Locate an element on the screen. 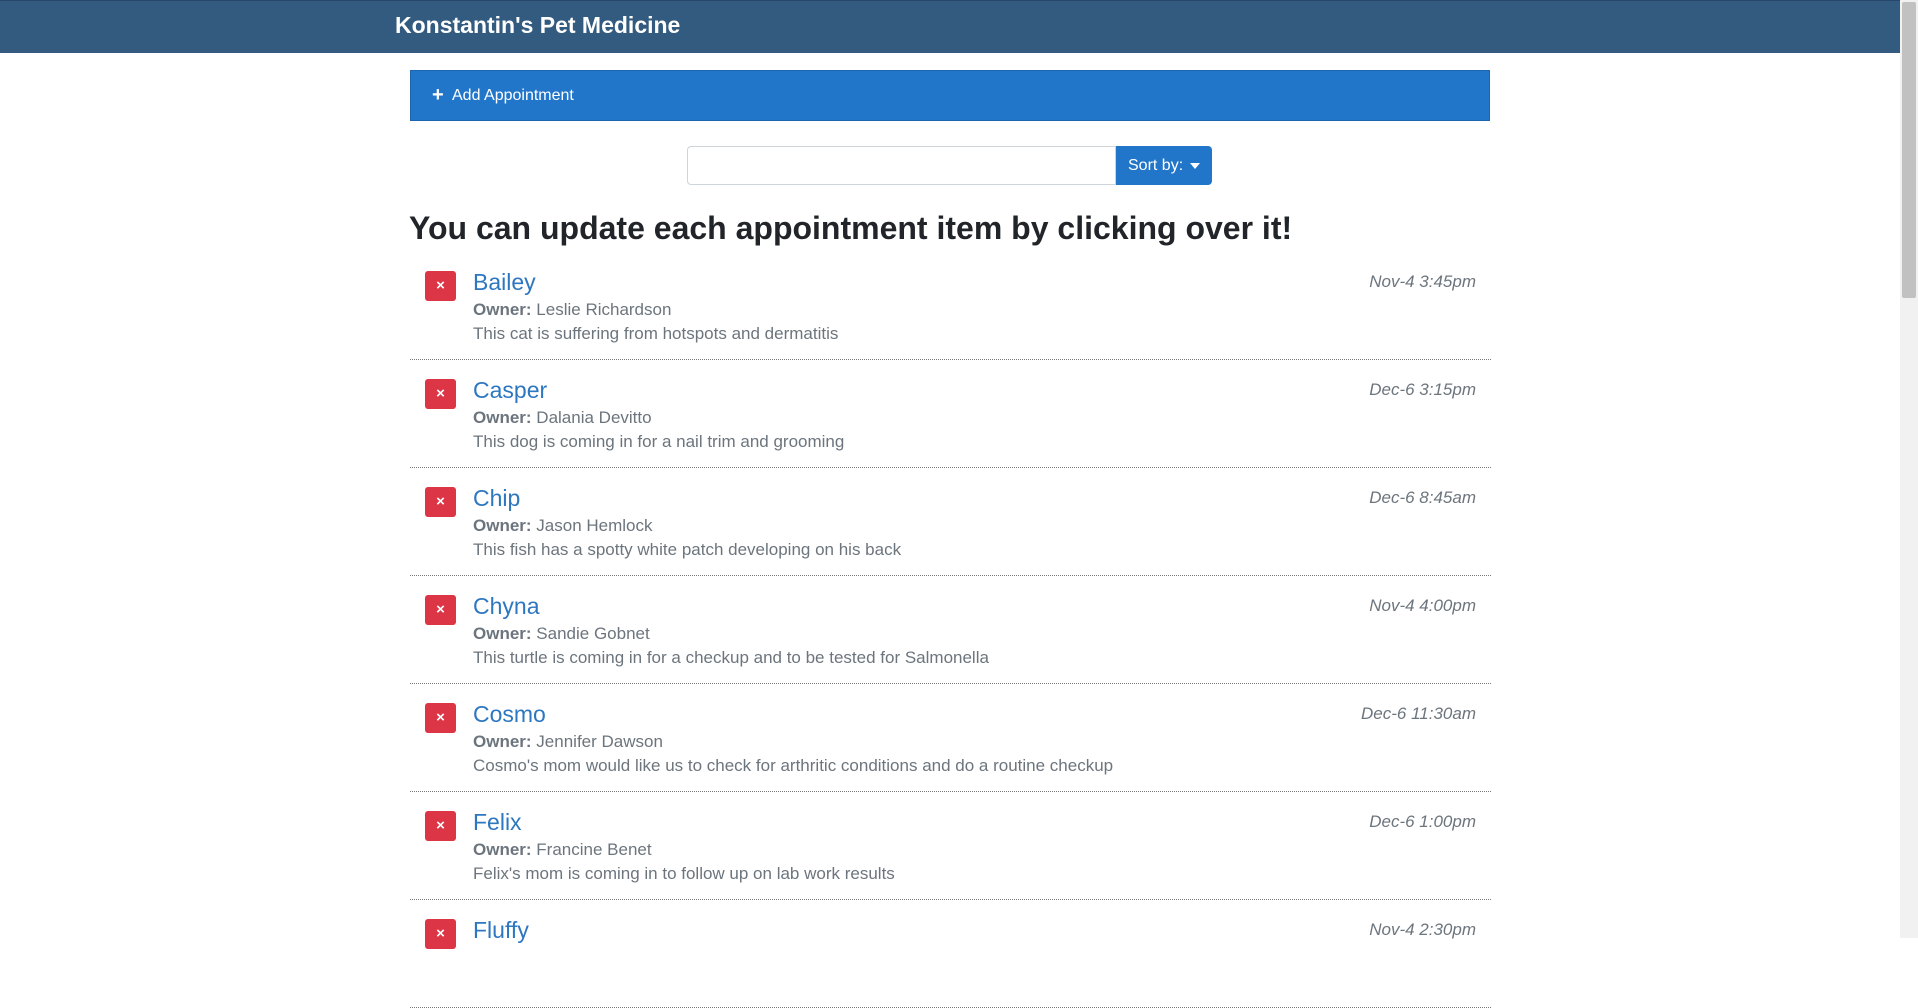 The image size is (1918, 1008). owner-line: Owner: Francine Benet is located at coordinates (562, 850).